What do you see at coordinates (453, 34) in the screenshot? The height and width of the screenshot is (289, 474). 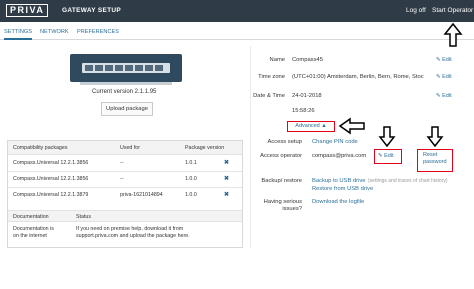 I see `up-arrow-icon` at bounding box center [453, 34].